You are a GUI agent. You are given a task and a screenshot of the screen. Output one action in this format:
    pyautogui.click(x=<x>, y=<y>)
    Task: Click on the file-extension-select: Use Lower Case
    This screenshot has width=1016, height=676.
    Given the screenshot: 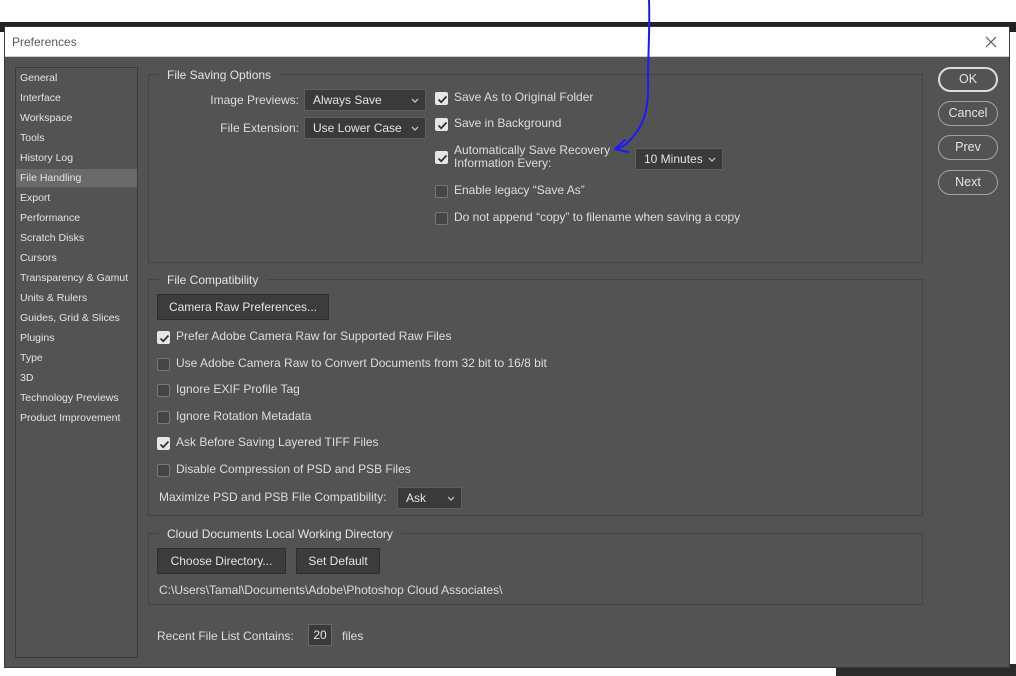 What is the action you would take?
    pyautogui.click(x=365, y=128)
    